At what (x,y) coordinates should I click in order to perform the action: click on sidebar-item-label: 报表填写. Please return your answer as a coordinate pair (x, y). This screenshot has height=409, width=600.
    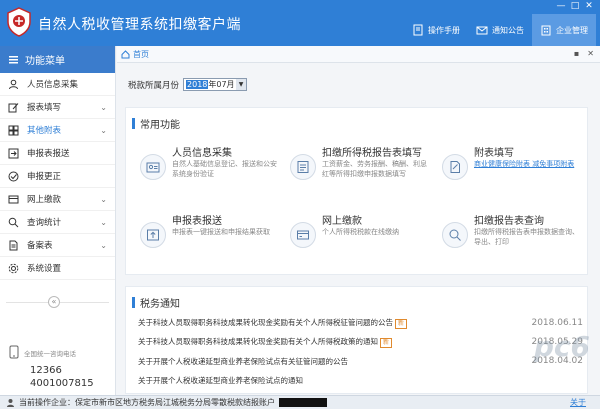
    Looking at the image, I should click on (44, 108).